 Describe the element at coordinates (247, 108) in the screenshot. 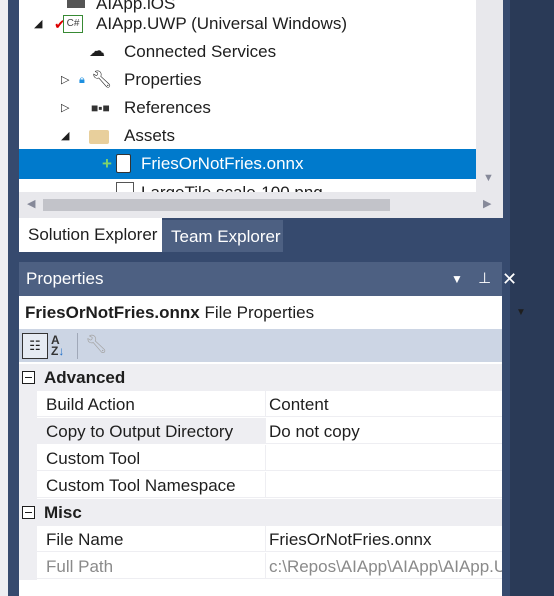

I see `tree-item-references: ▷ ■▪■ References` at that location.